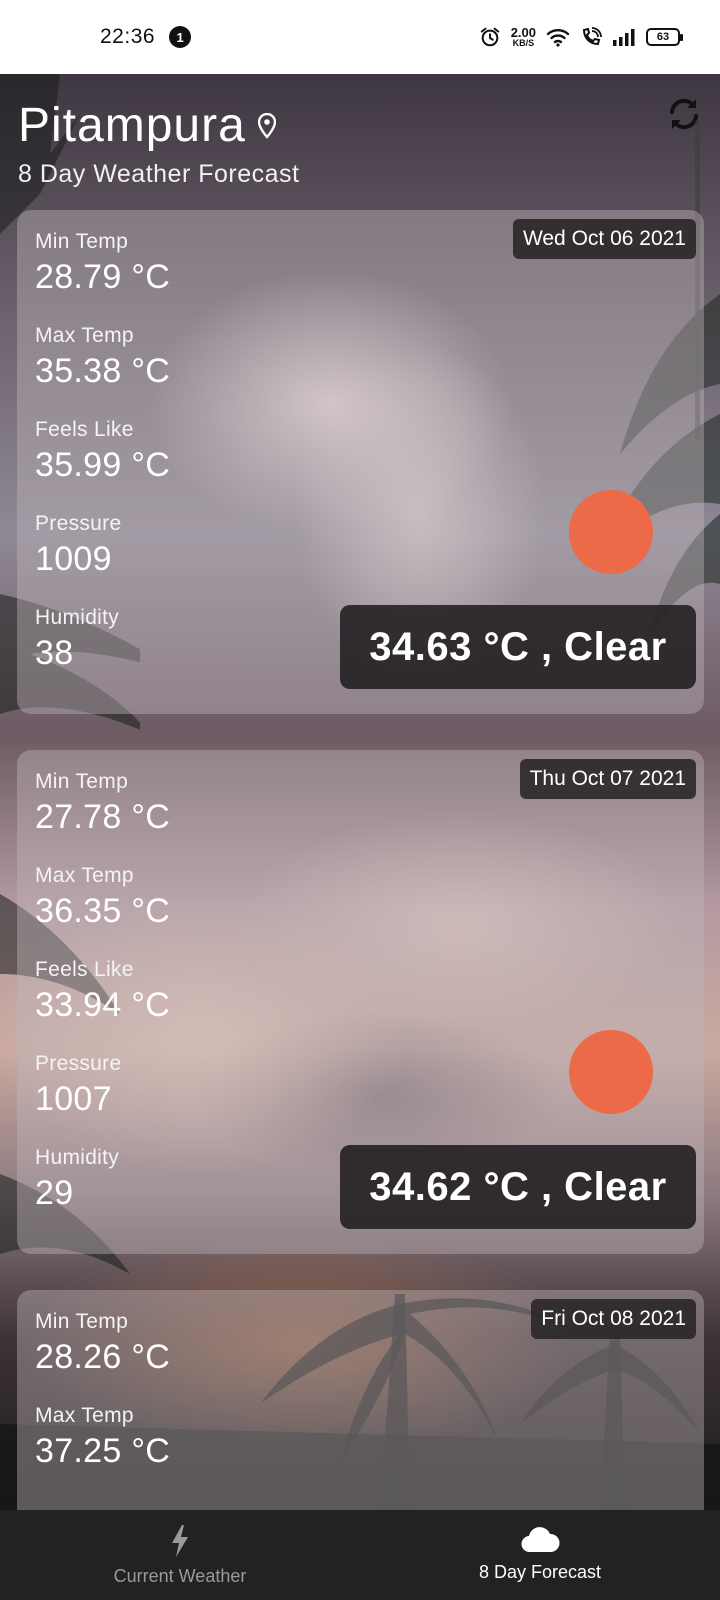  What do you see at coordinates (604, 239) in the screenshot?
I see `forecast-date: Wed Oct 06 2021` at bounding box center [604, 239].